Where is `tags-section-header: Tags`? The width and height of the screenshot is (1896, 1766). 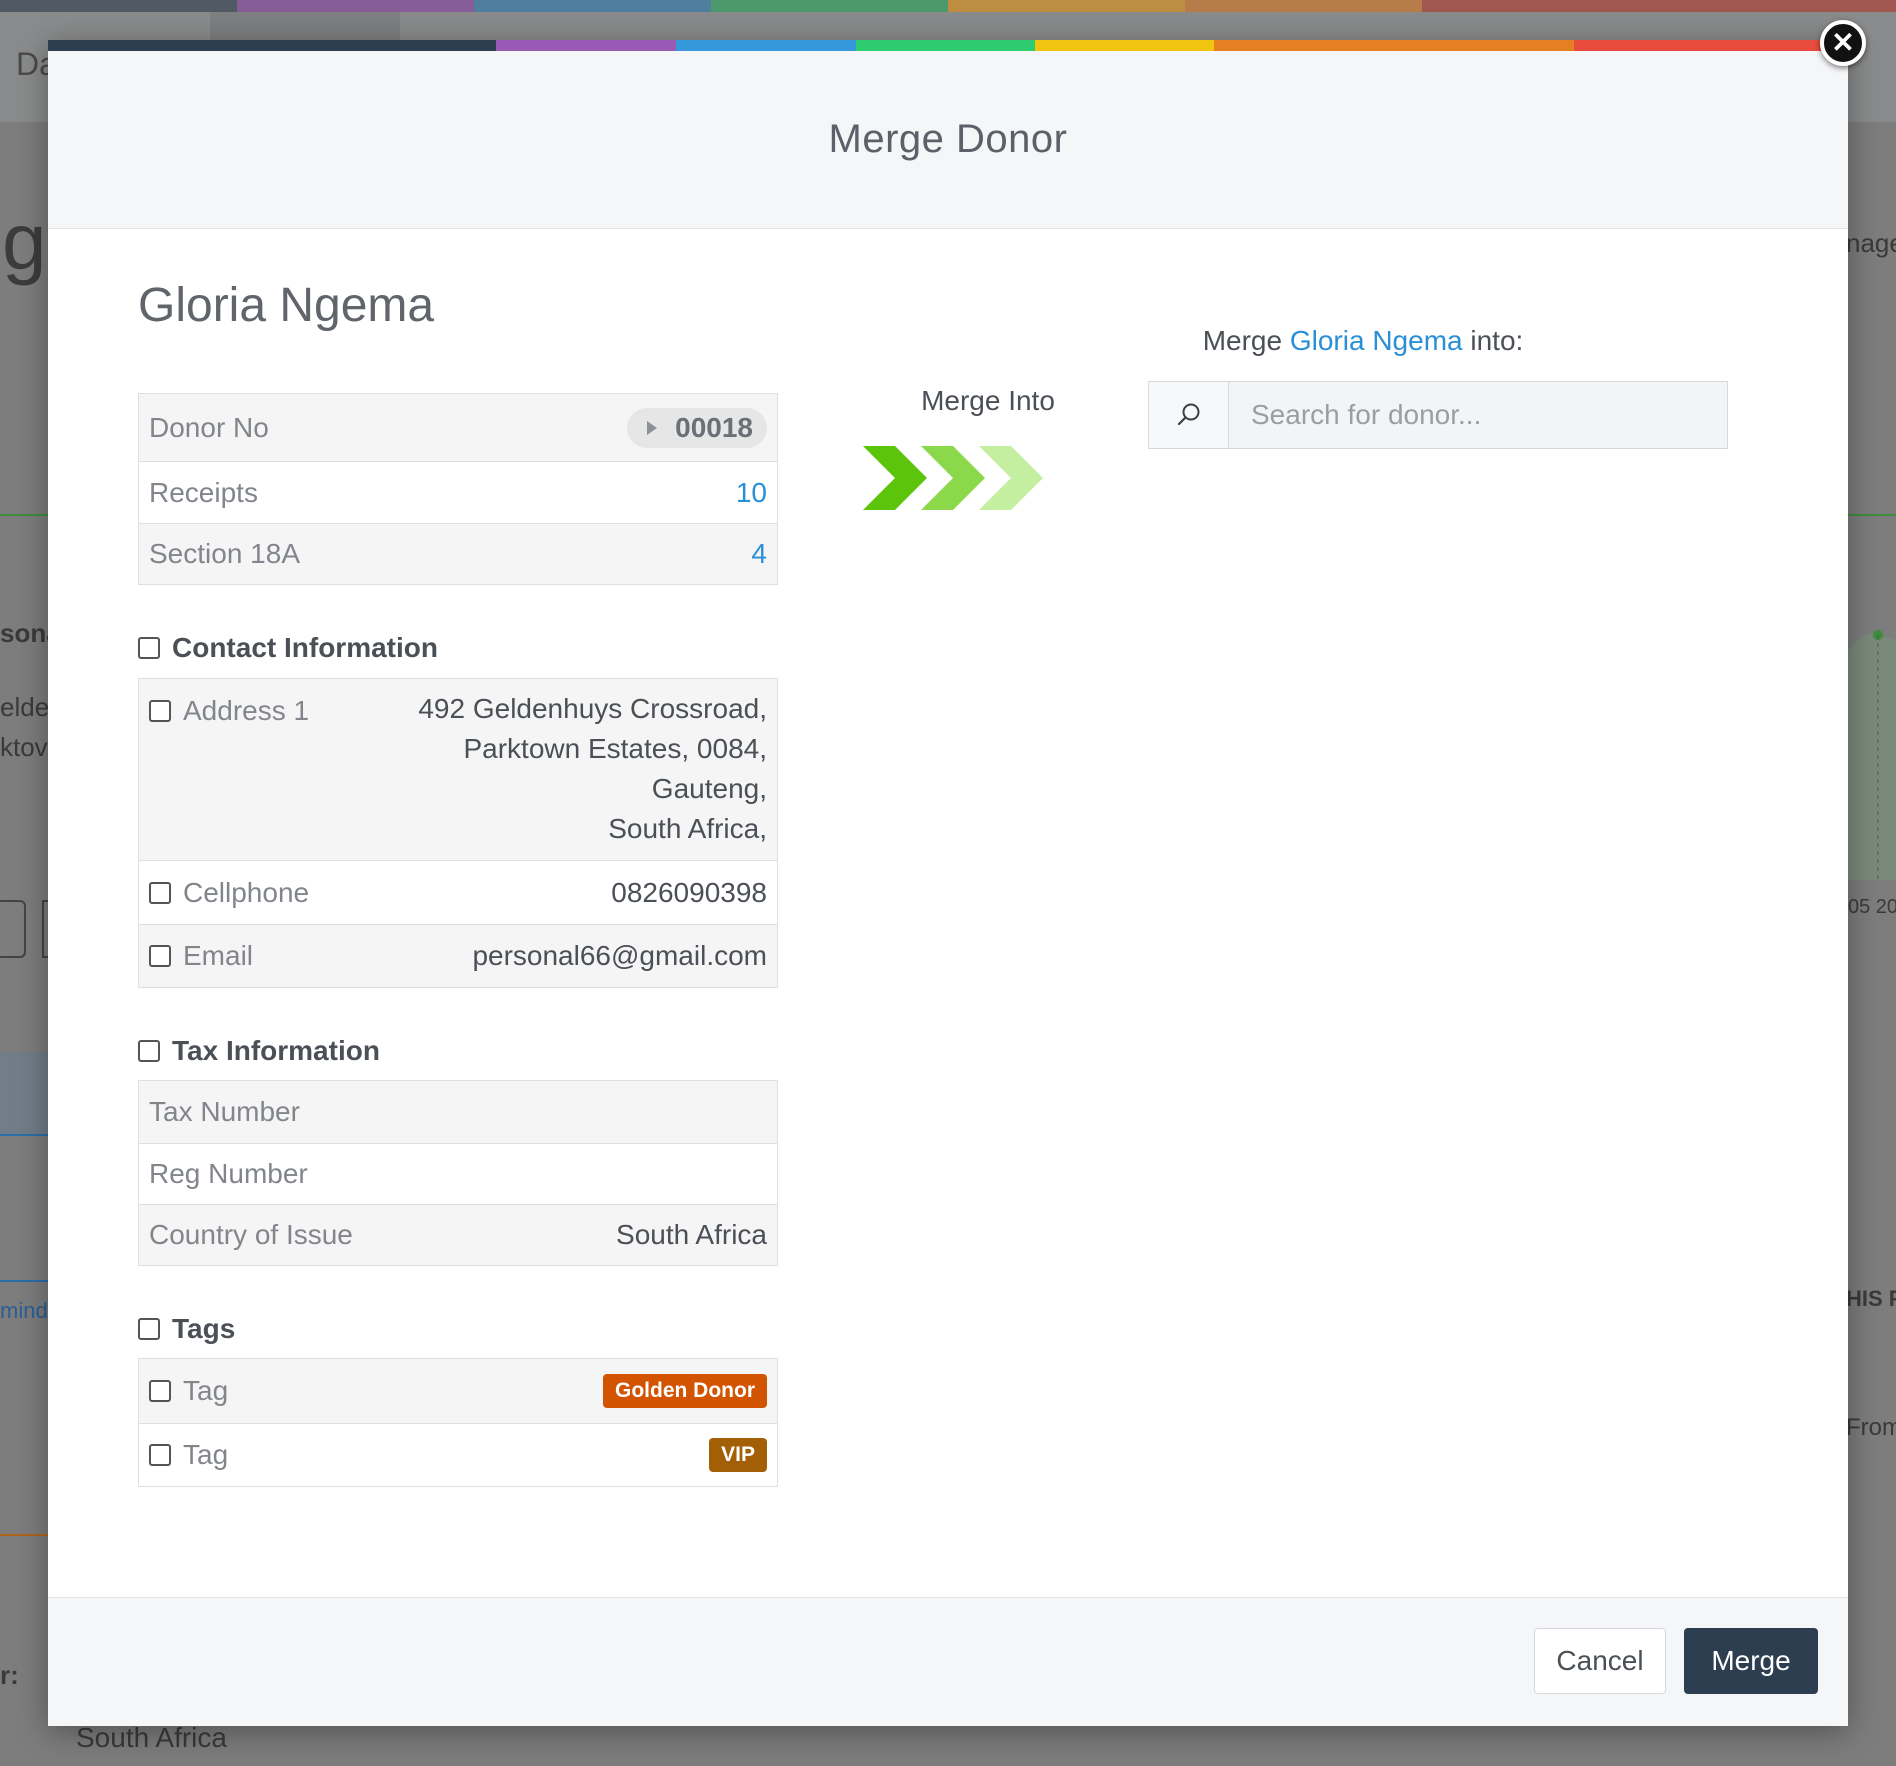
tags-section-header: Tags is located at coordinates (186, 1329).